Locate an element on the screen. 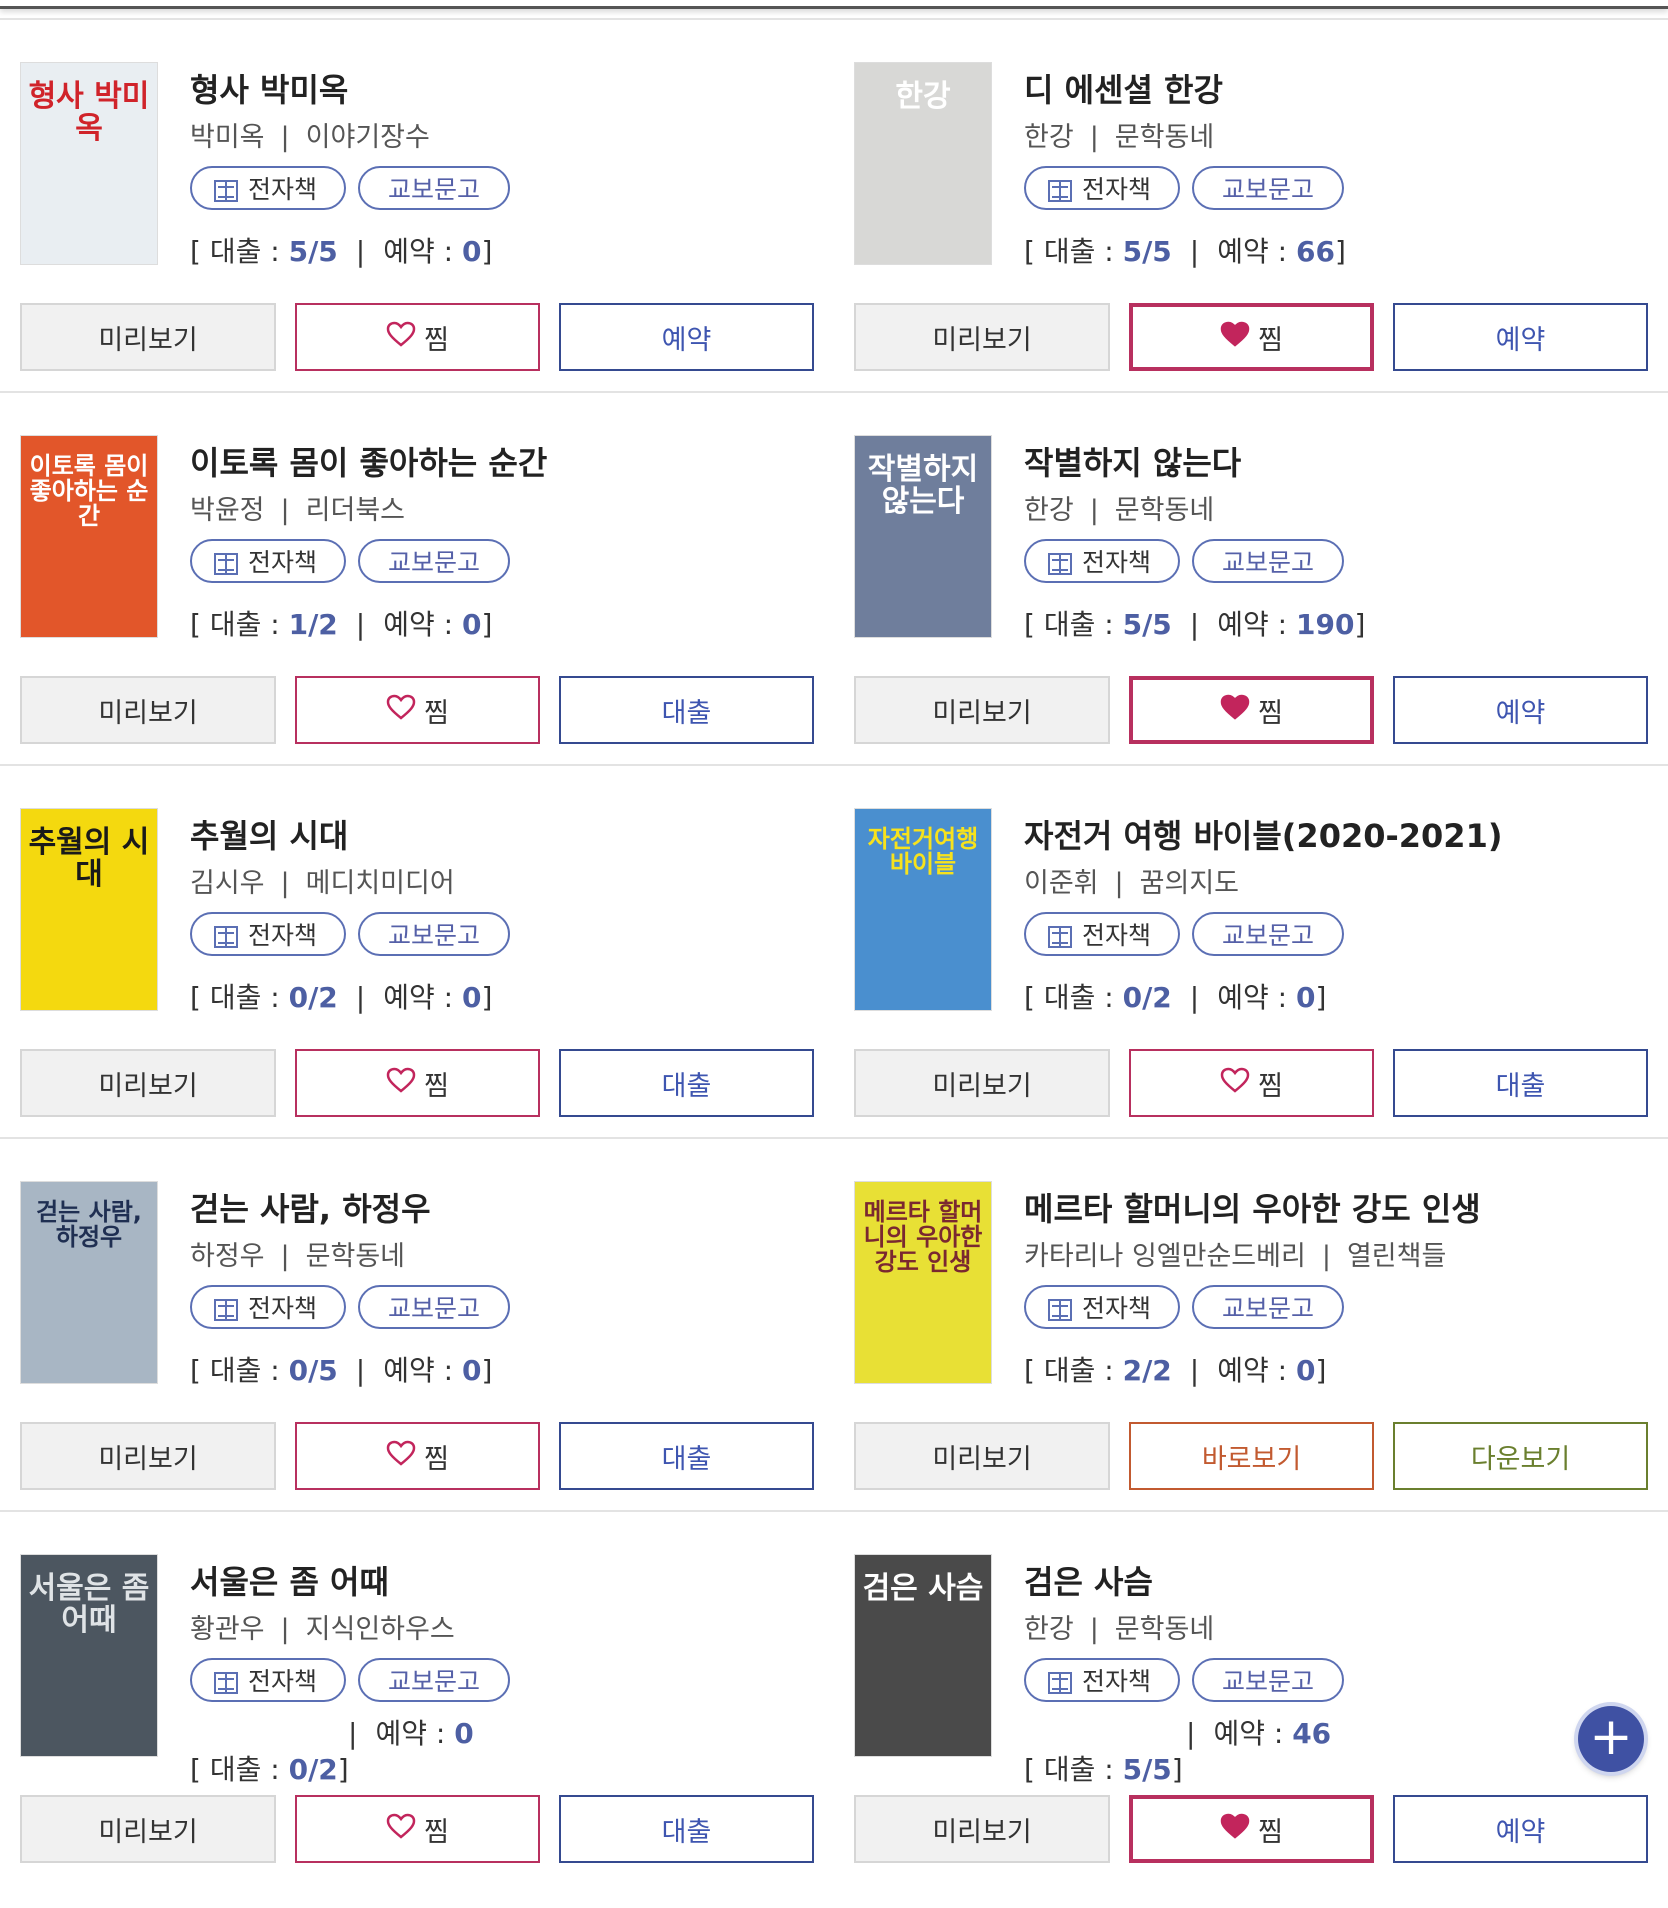 The height and width of the screenshot is (1908, 1668). add-fab-button: + is located at coordinates (1611, 1739).